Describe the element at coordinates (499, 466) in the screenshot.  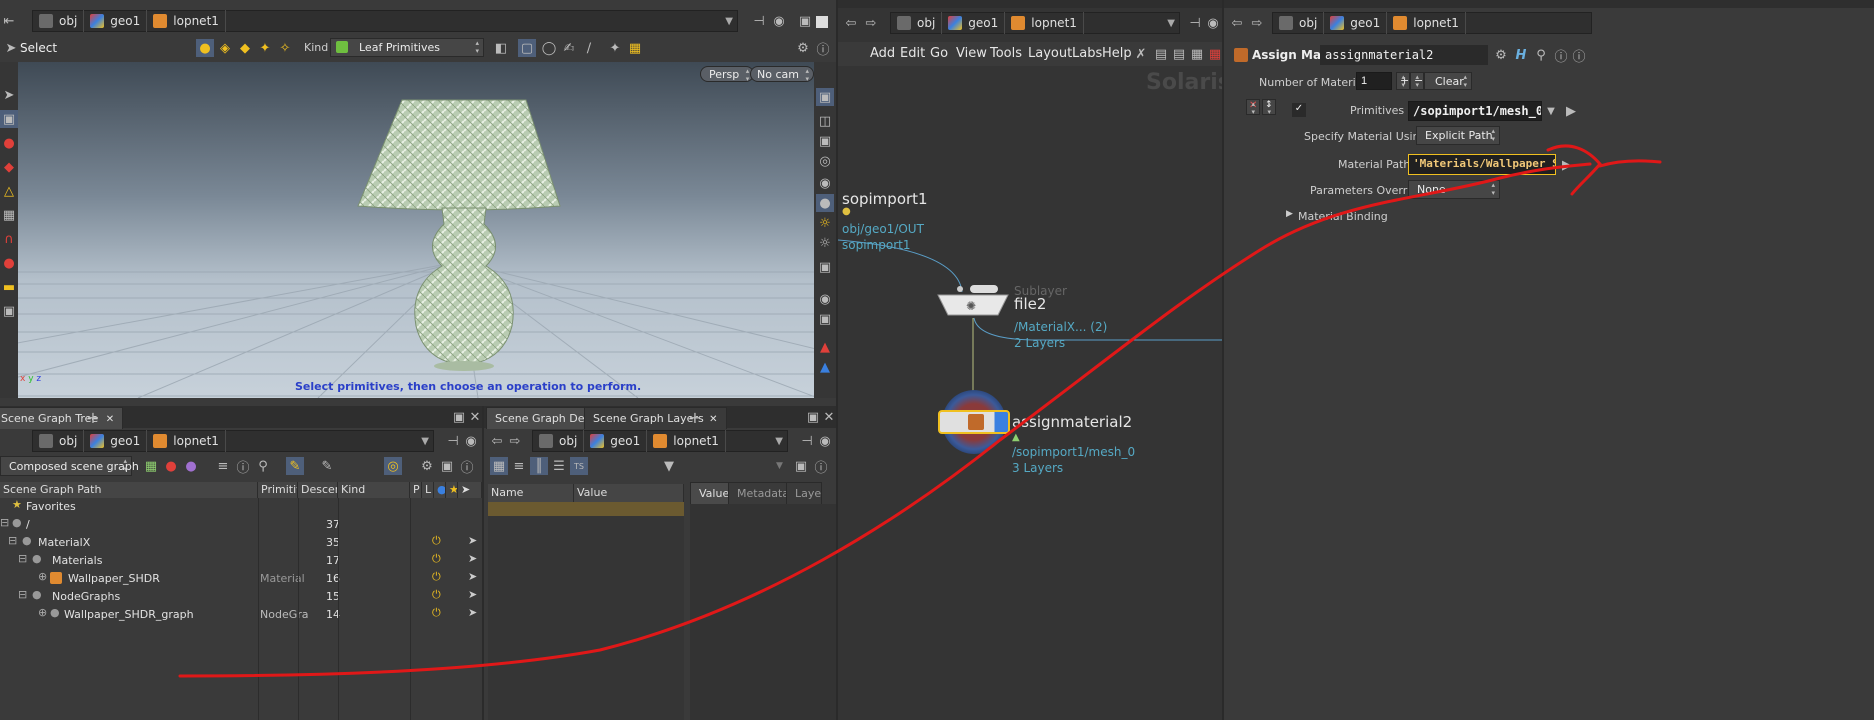
I see `tree-view-icon: ▦` at that location.